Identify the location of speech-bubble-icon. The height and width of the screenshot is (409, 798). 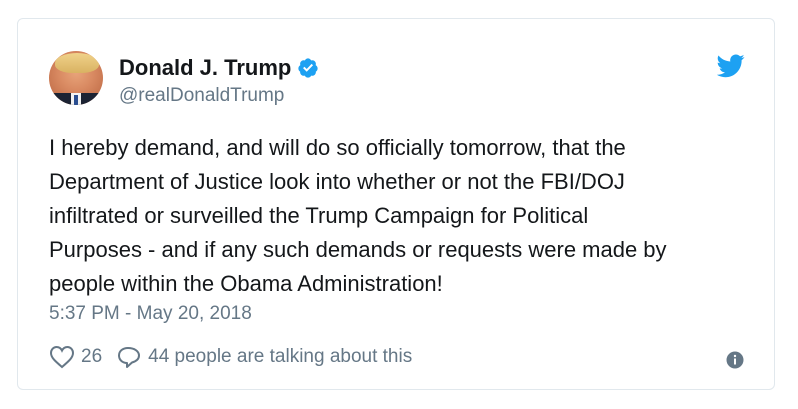
(129, 357).